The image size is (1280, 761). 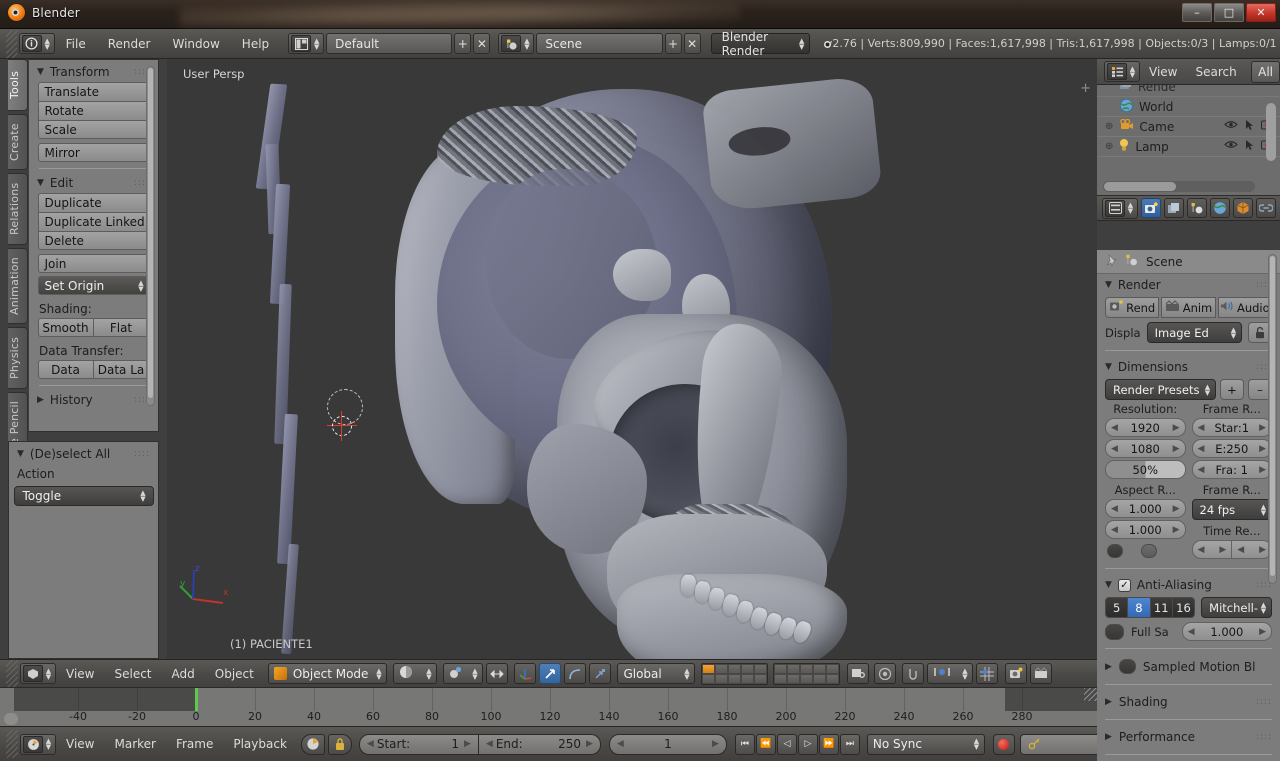 I want to click on resolution-percent-slider: 50%, so click(x=1145, y=469).